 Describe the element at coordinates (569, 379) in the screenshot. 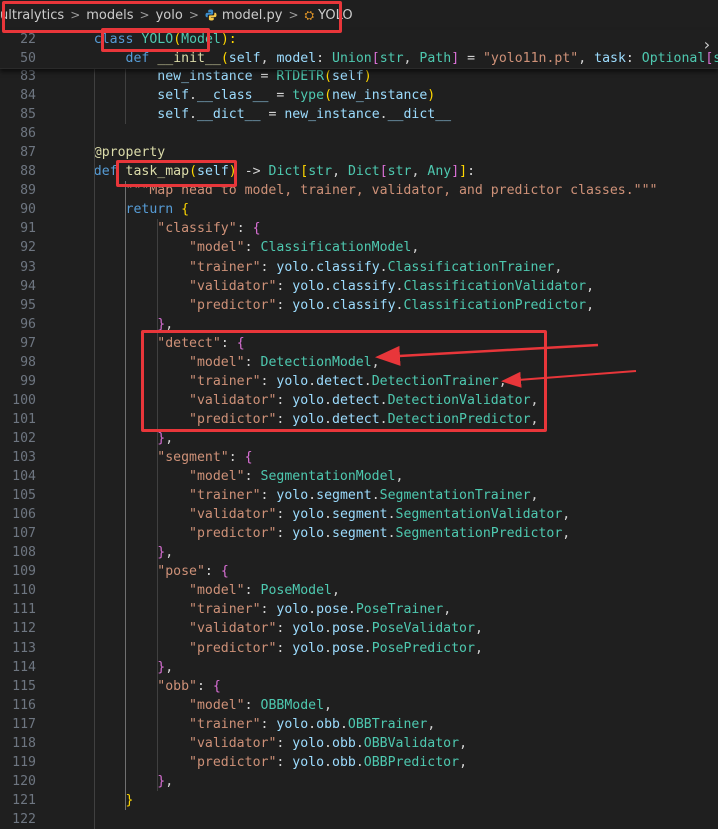

I see `arrow-to-detection-trainer` at that location.